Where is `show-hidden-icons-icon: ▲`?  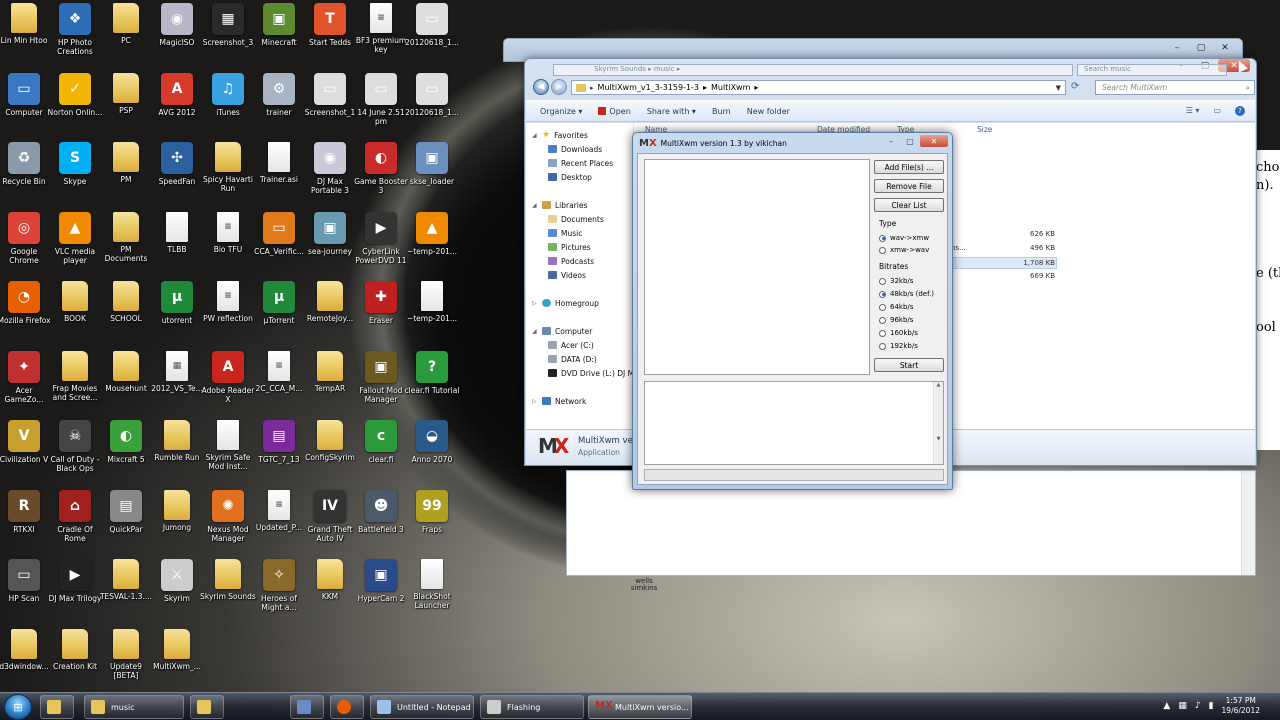
show-hidden-icons-icon: ▲ is located at coordinates (1166, 706).